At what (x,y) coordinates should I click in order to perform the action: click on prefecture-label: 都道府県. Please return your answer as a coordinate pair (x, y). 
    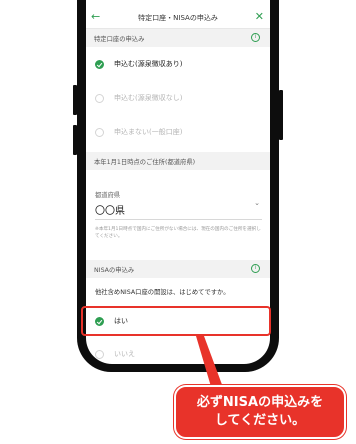
    Looking at the image, I should click on (108, 195).